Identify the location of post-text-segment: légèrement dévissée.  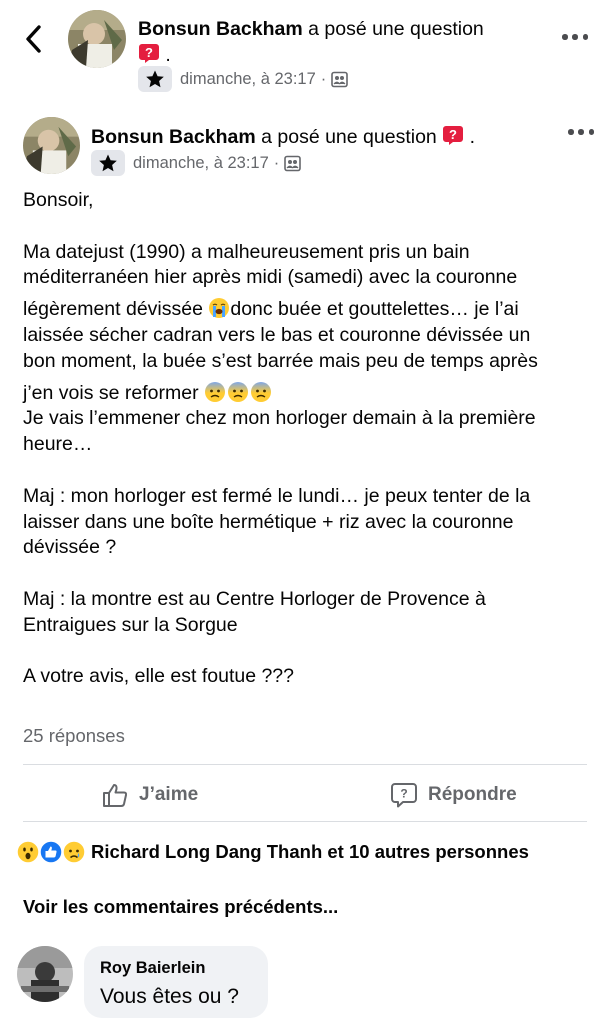
(113, 309).